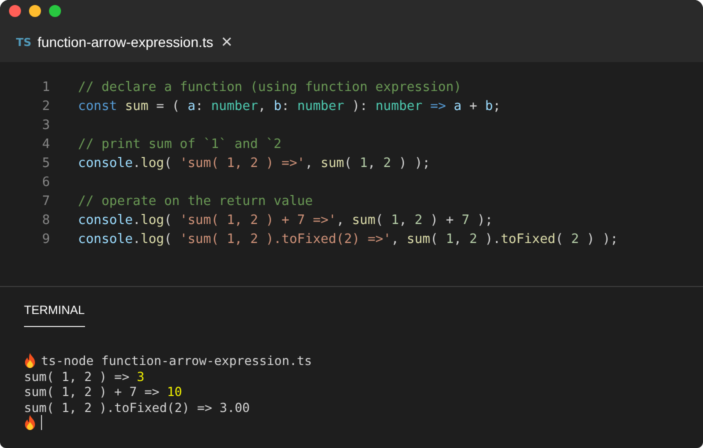 The height and width of the screenshot is (448, 703). What do you see at coordinates (289, 106) in the screenshot?
I see `code-line: const sum = ( a: number, b: number ): number => a + b;` at bounding box center [289, 106].